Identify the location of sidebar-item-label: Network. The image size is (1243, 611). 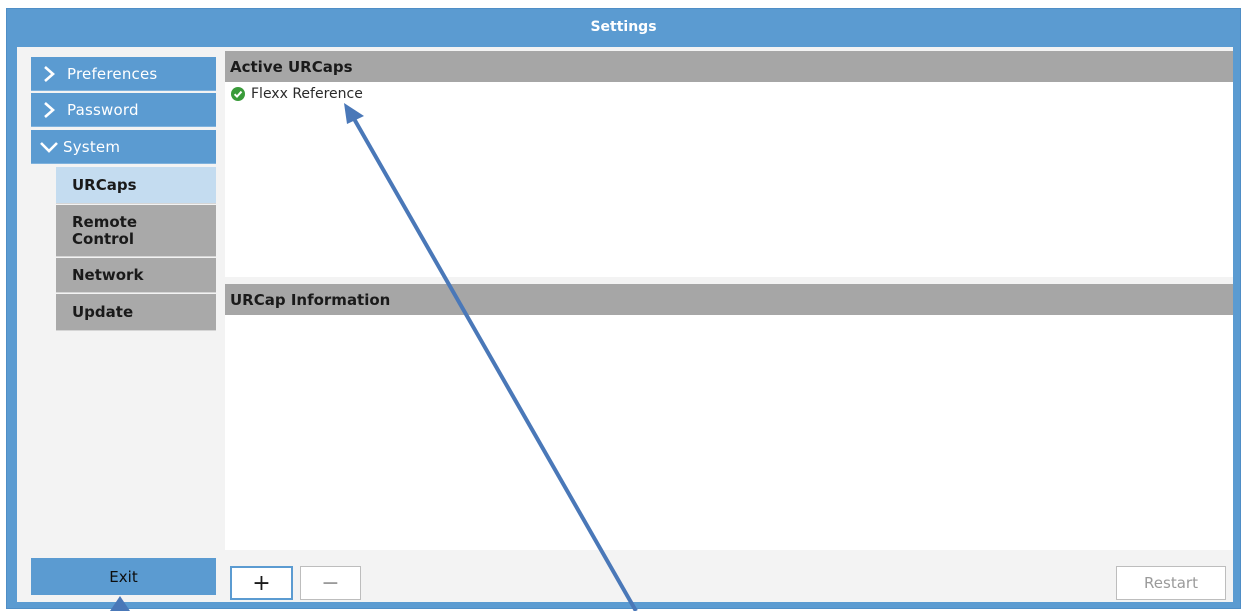
(108, 274).